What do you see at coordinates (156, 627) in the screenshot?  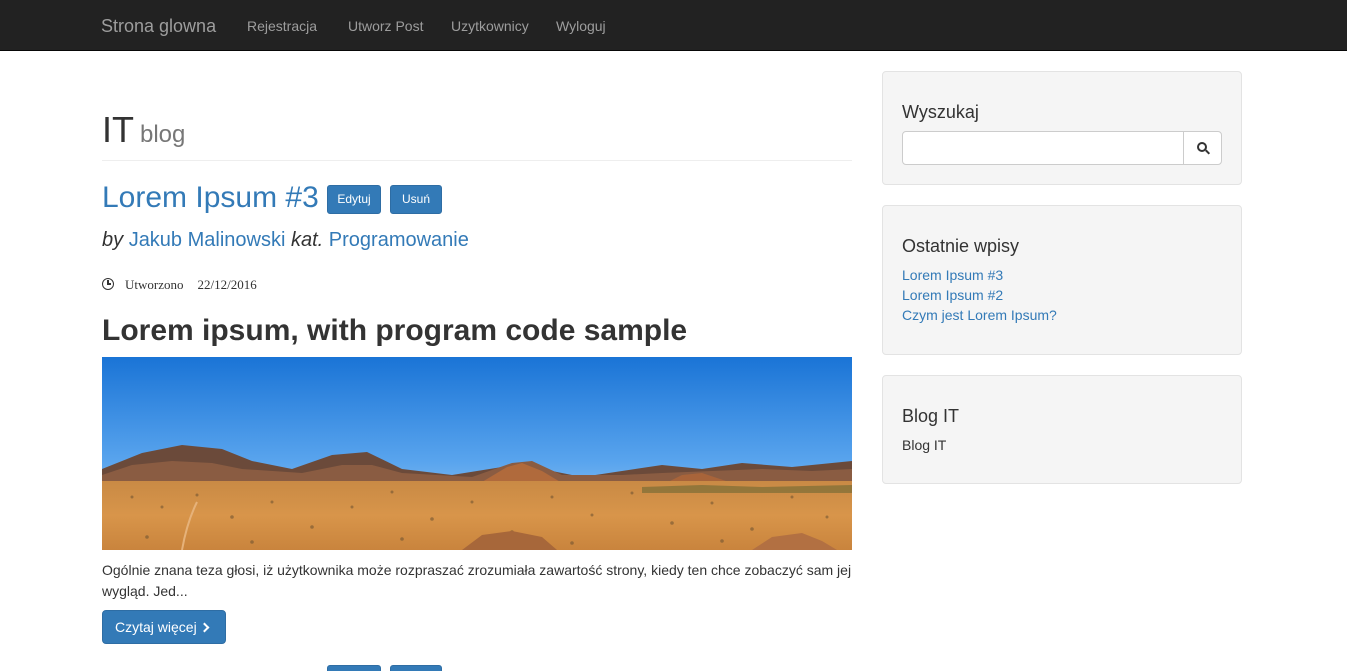 I see `read-more-label: Czytaj więcej` at bounding box center [156, 627].